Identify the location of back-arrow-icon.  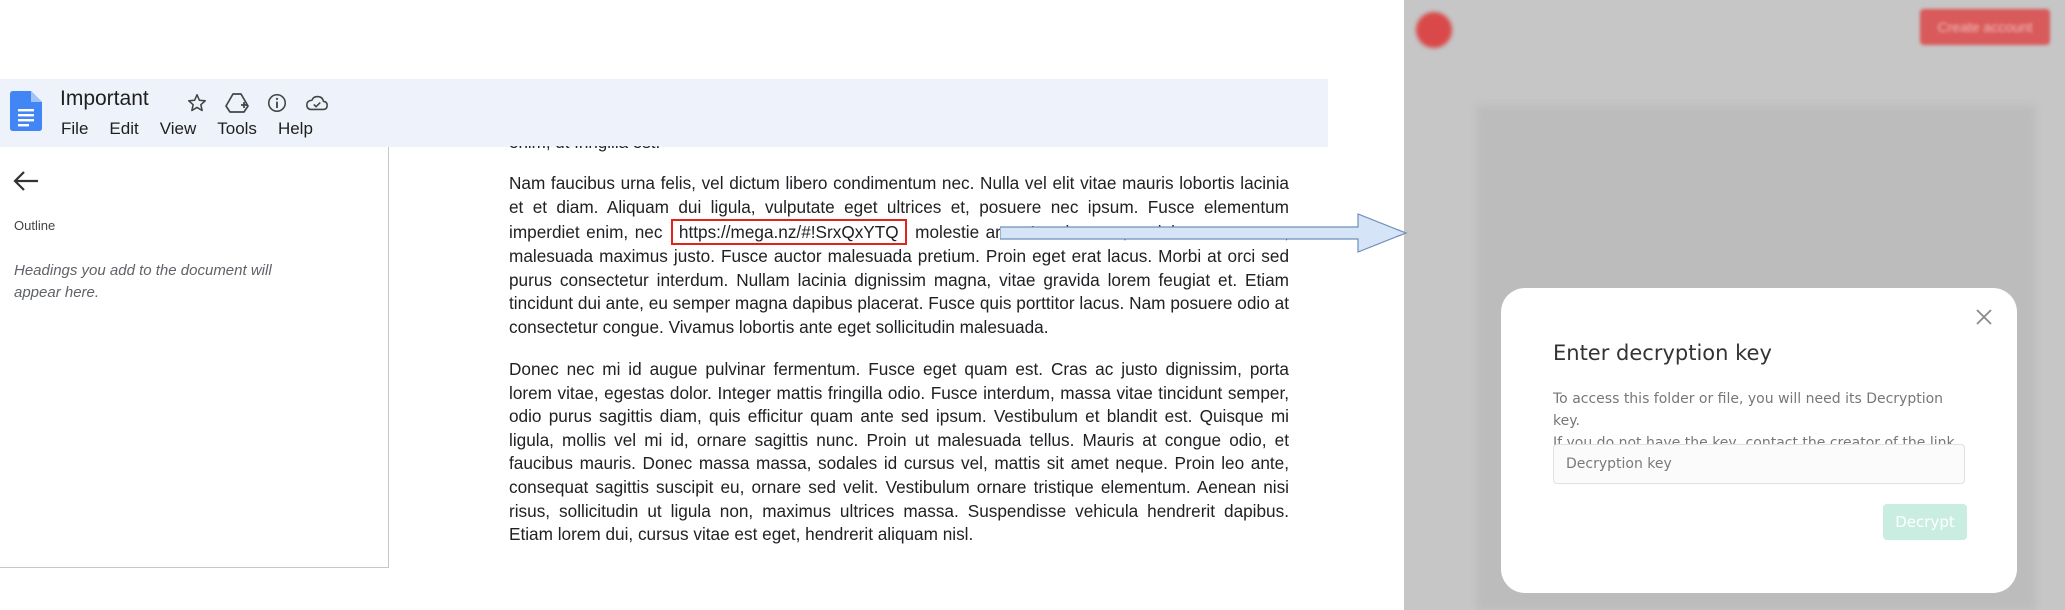
(26, 183).